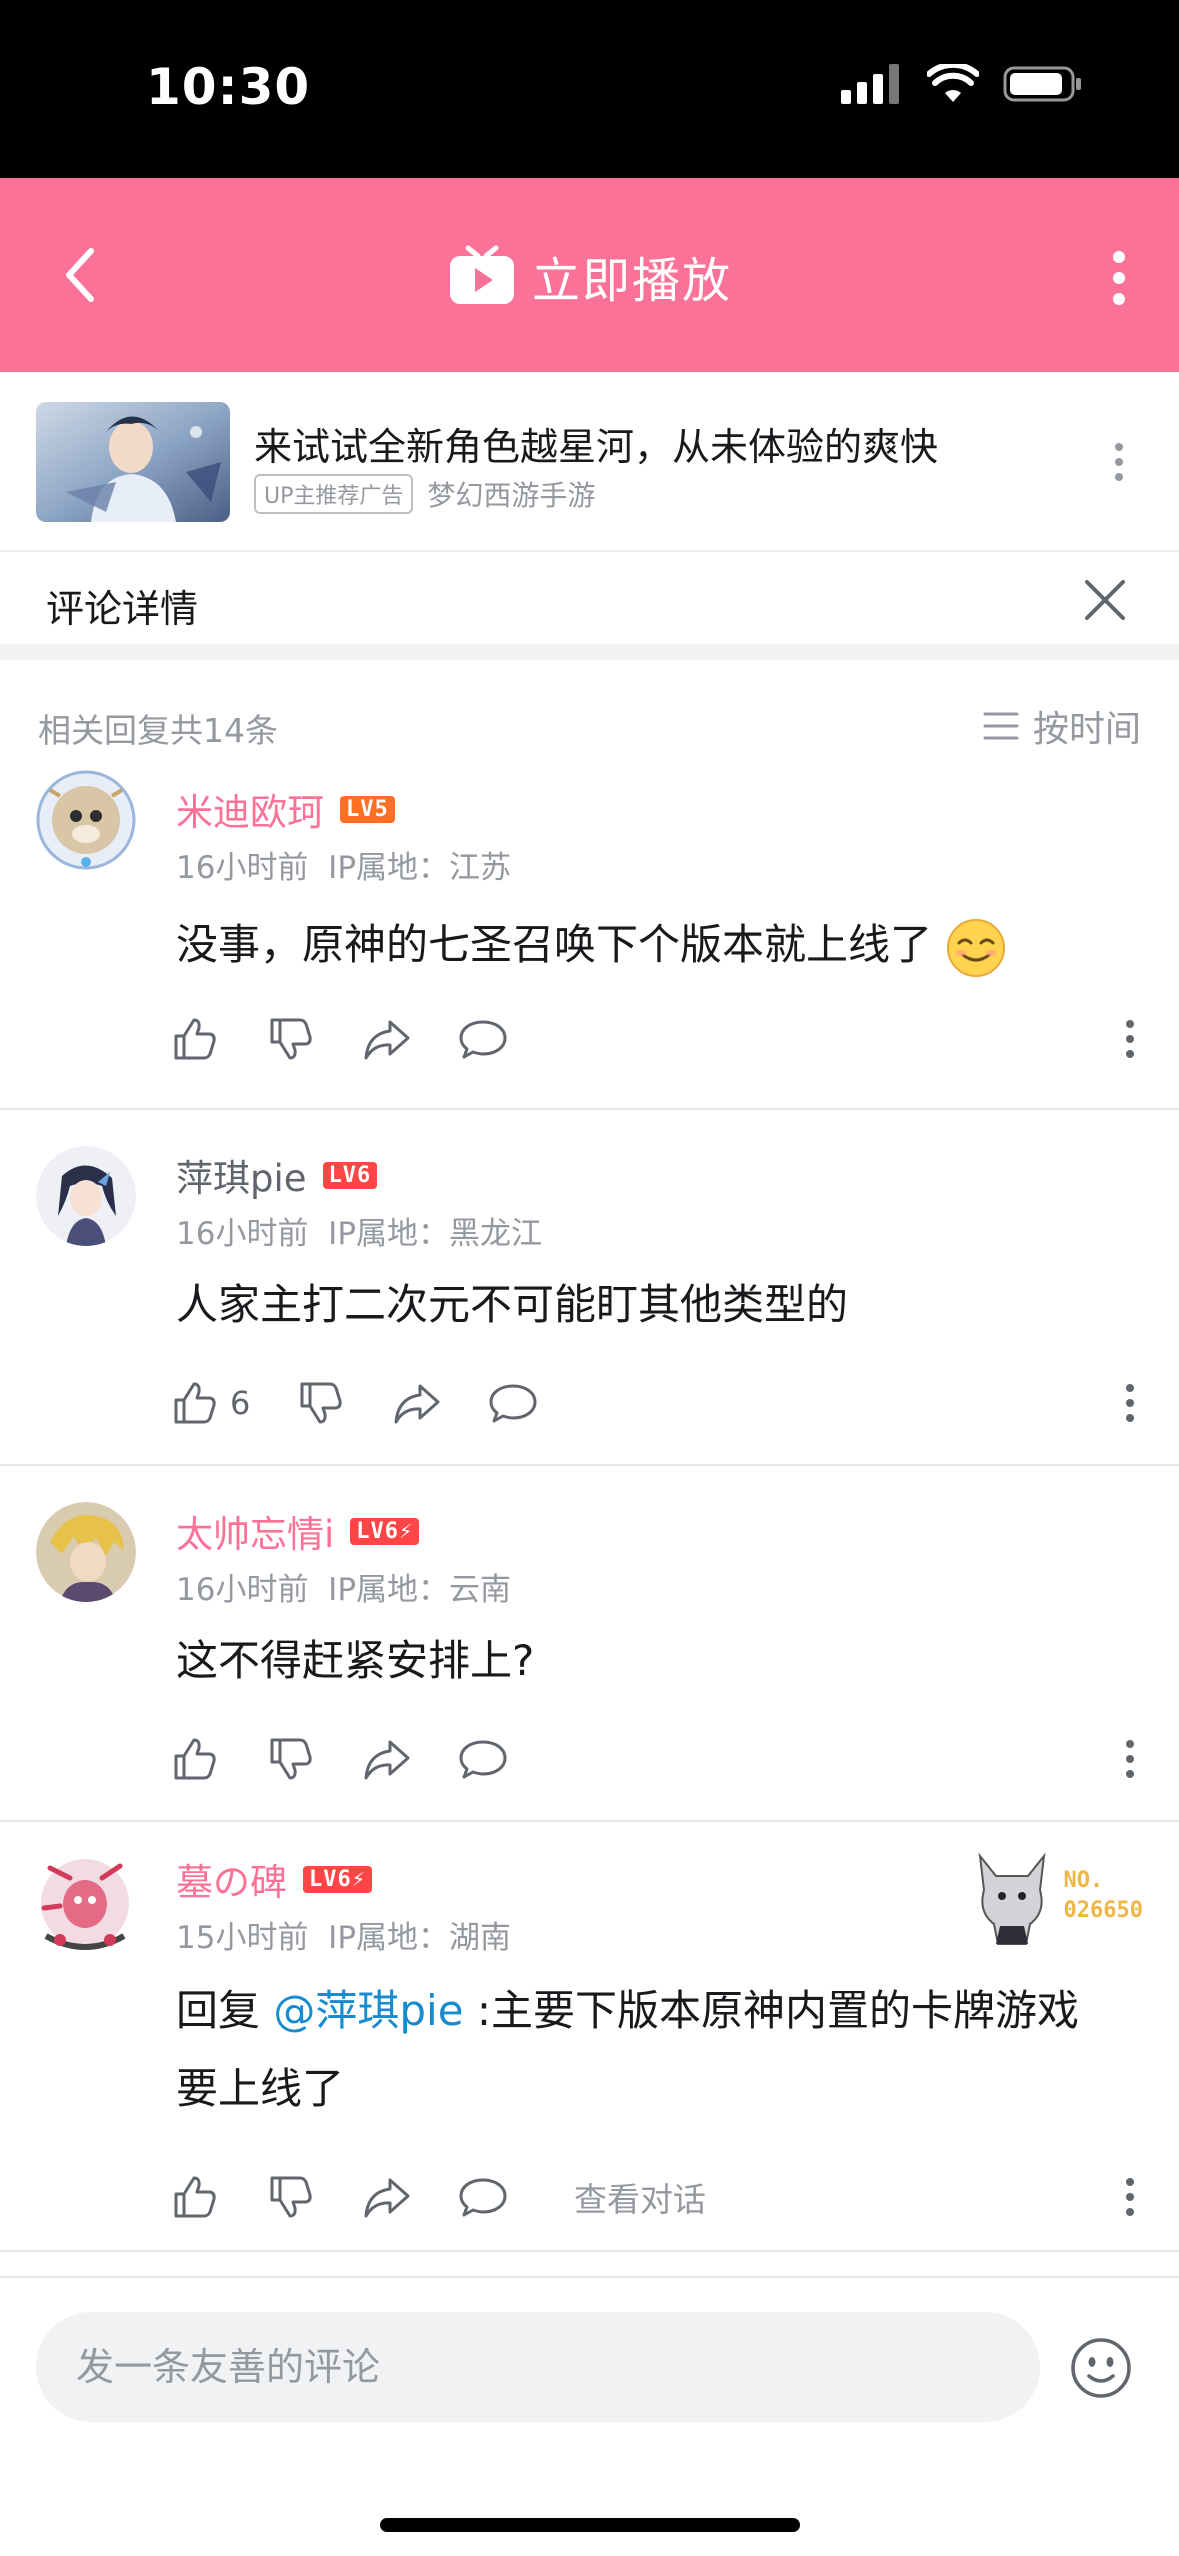 The image size is (1179, 2556). I want to click on reply-prefix: 回复, so click(225, 2010).